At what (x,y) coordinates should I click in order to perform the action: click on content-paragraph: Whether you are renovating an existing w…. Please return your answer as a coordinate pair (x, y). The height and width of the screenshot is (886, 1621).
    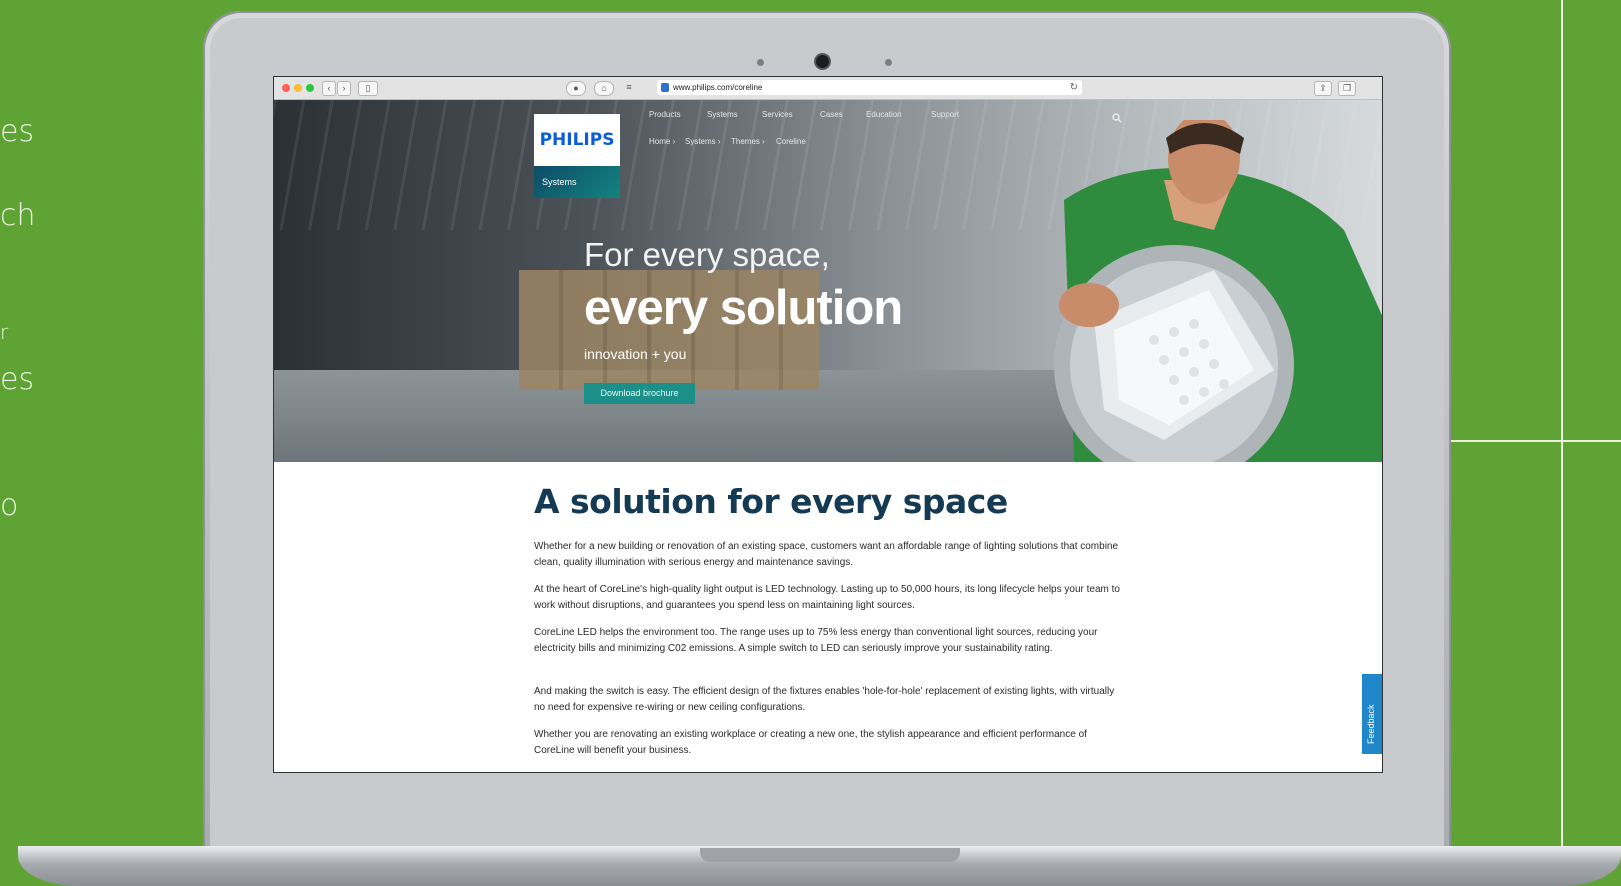
    Looking at the image, I should click on (810, 742).